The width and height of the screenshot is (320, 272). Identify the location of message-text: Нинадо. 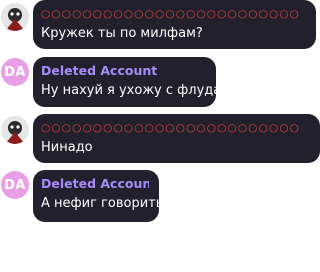
(67, 147).